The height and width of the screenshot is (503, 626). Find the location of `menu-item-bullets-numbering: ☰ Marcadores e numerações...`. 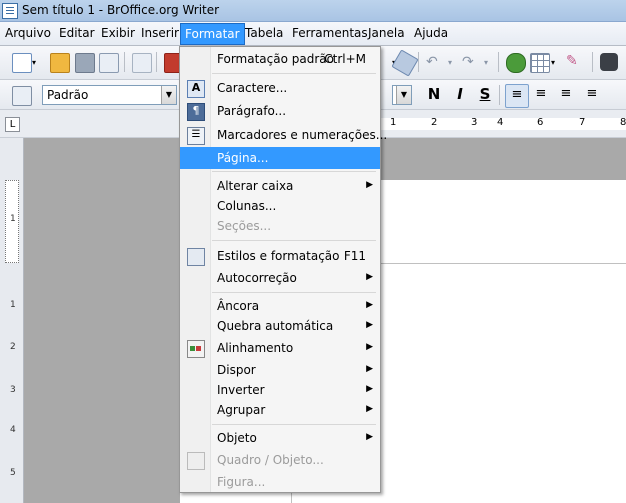

menu-item-bullets-numbering: ☰ Marcadores e numerações... is located at coordinates (283, 135).